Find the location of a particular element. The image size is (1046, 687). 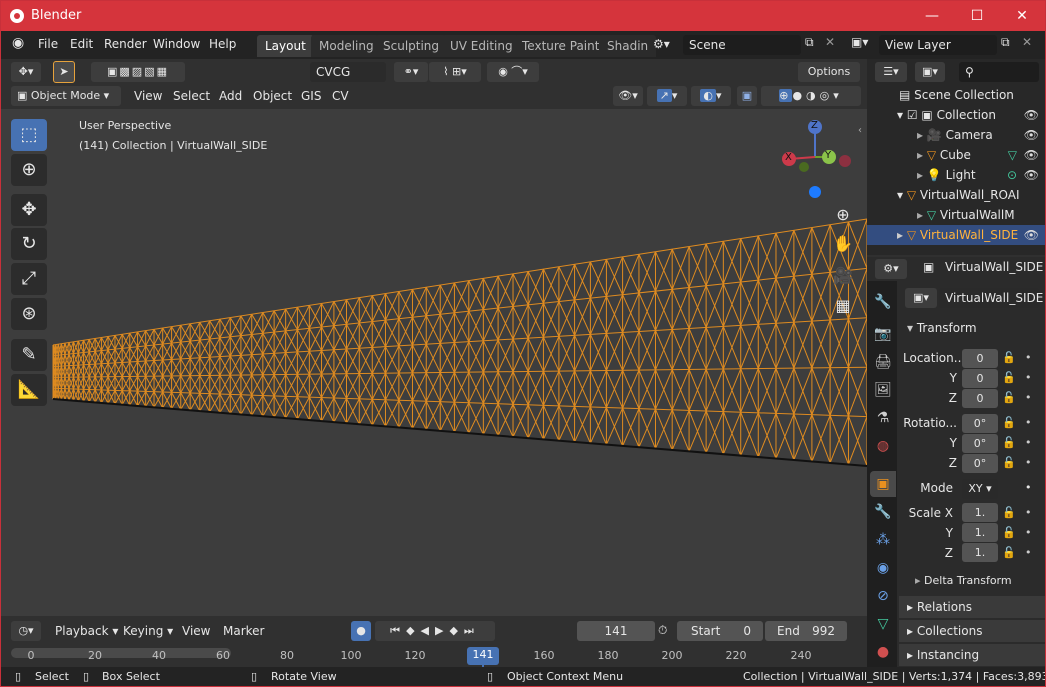

pivot-point-icon: ⚭▾ is located at coordinates (411, 72).